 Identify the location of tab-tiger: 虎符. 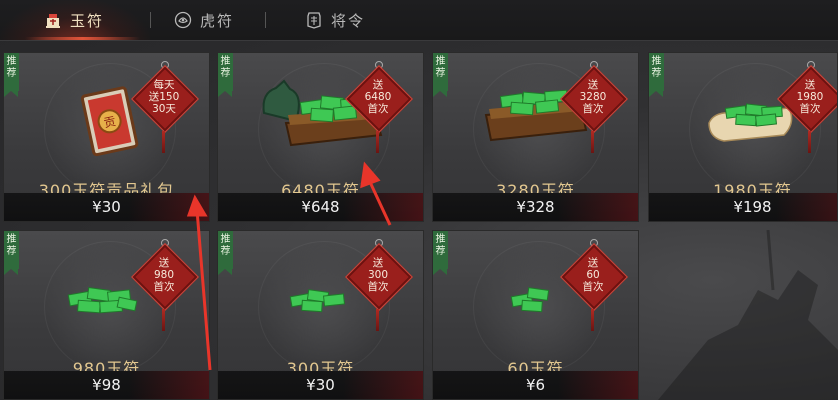
(204, 20).